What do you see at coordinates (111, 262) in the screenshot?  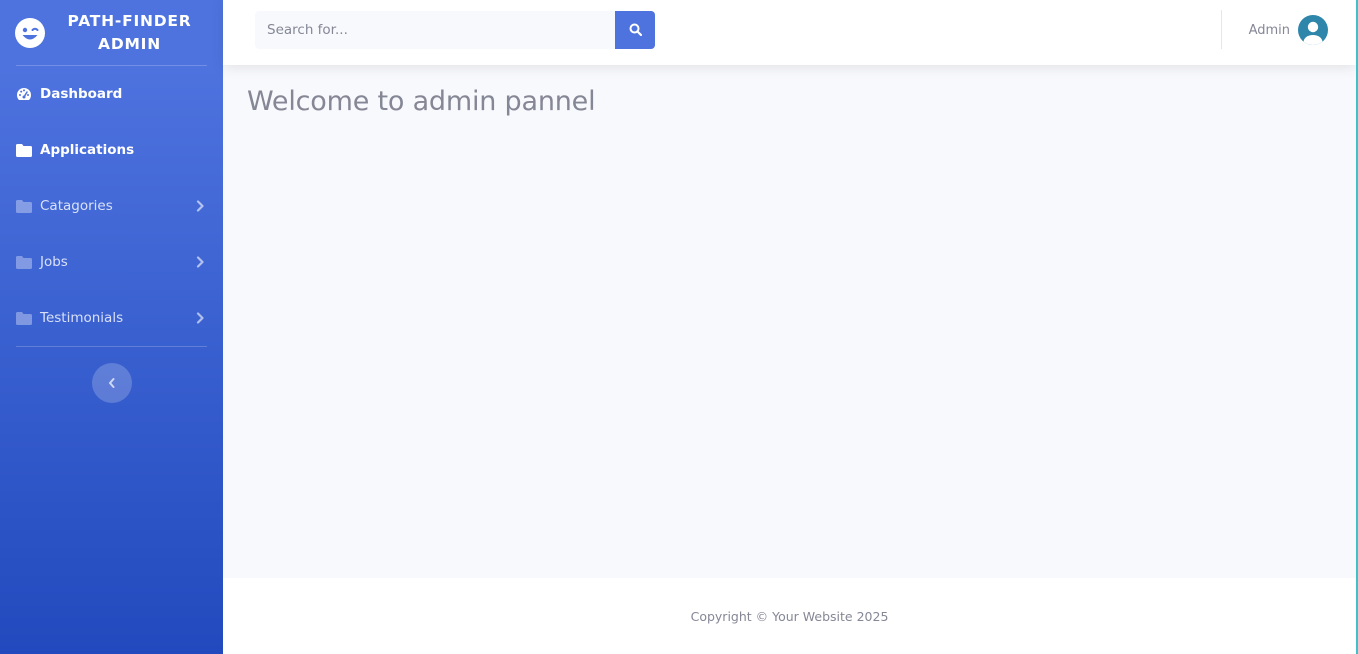 I see `sidebar-item-jobs: Jobs` at bounding box center [111, 262].